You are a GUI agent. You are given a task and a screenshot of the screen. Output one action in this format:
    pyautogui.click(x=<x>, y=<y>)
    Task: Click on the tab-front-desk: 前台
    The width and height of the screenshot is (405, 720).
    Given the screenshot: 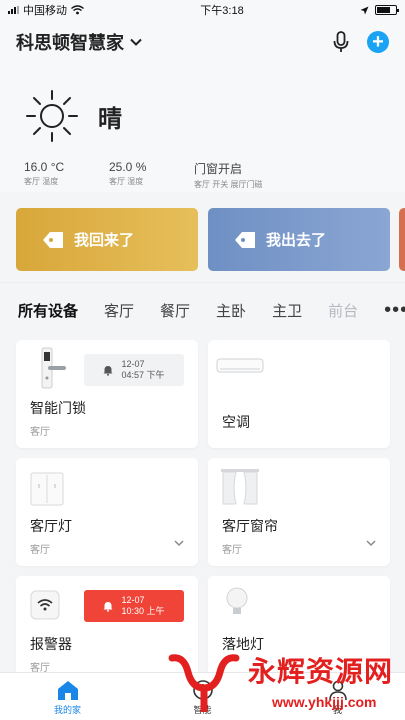 What is the action you would take?
    pyautogui.click(x=343, y=310)
    